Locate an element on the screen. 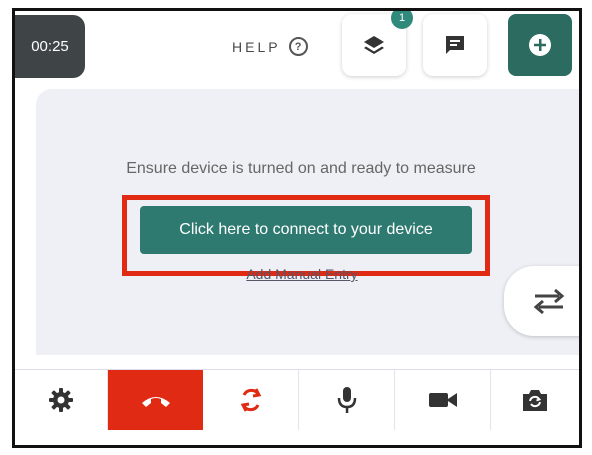 This screenshot has width=592, height=455. refresh-icon is located at coordinates (250, 400).